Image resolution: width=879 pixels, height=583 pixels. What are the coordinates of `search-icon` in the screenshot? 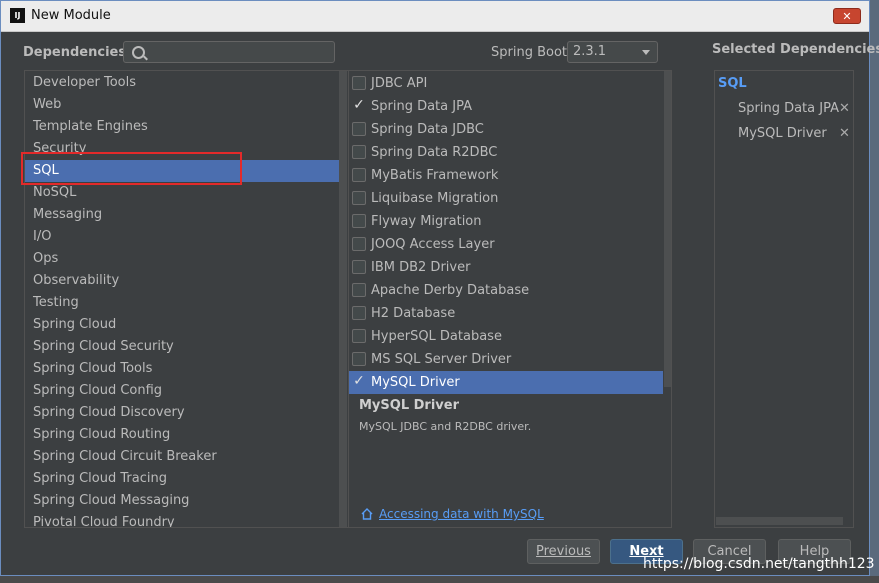 It's located at (138, 52).